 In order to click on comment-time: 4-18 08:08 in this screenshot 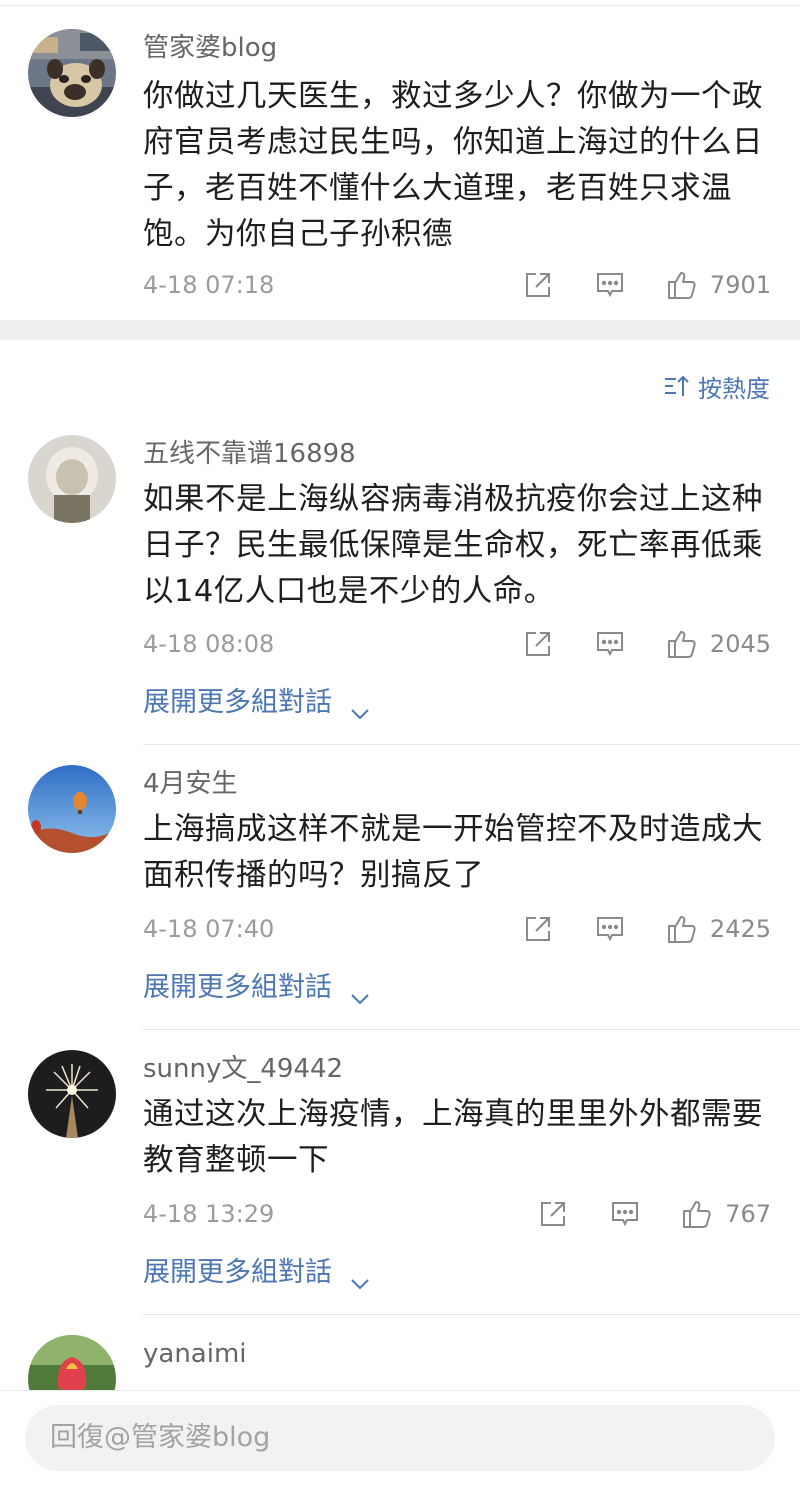, I will do `click(209, 644)`.